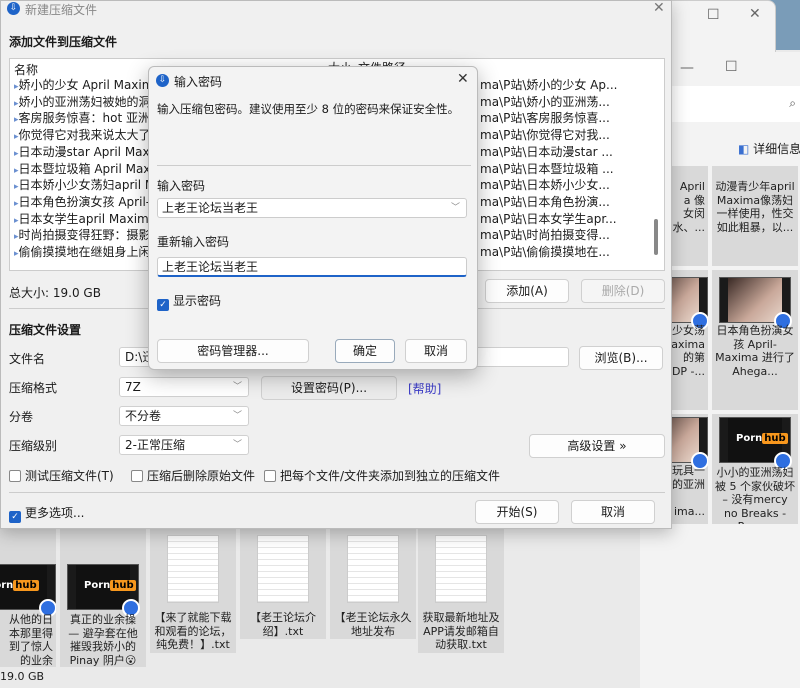  I want to click on password-dialog-title: 输入密码, so click(198, 82).